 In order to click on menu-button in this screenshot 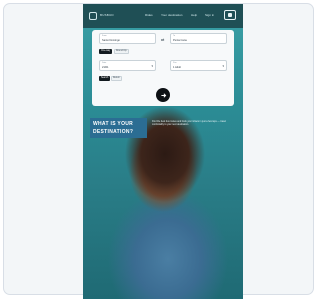, I will do `click(230, 15)`.